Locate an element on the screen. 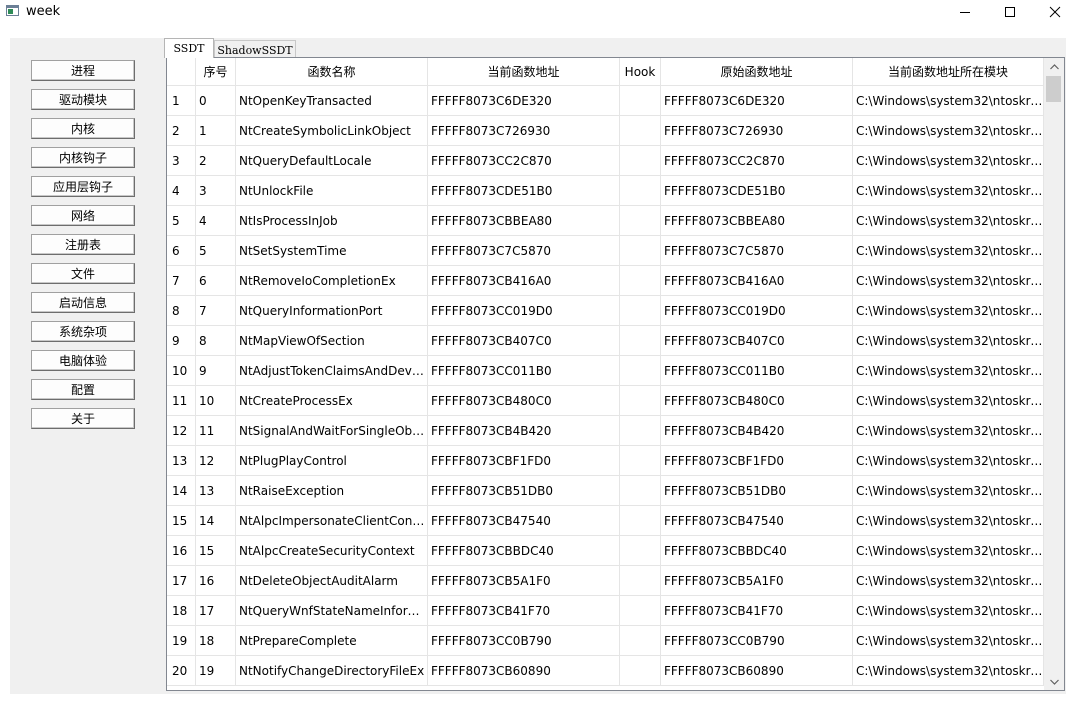  index-cell: 2 is located at coordinates (216, 161).